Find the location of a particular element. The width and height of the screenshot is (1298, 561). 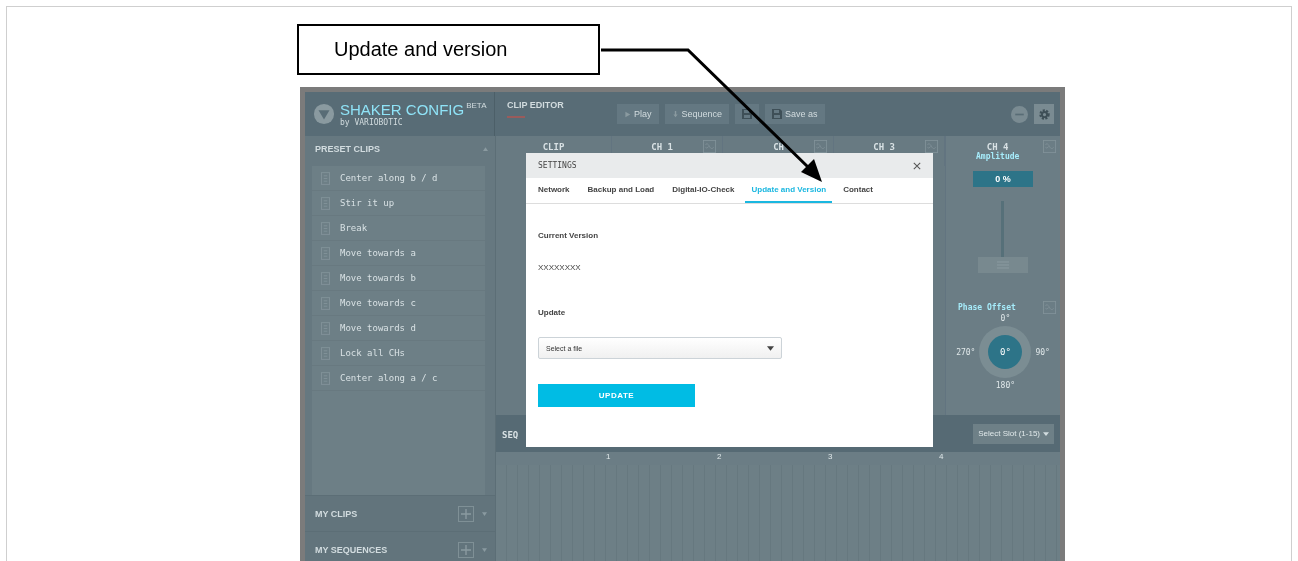

settings-tab: Digital-IO-Check is located at coordinates (703, 190).